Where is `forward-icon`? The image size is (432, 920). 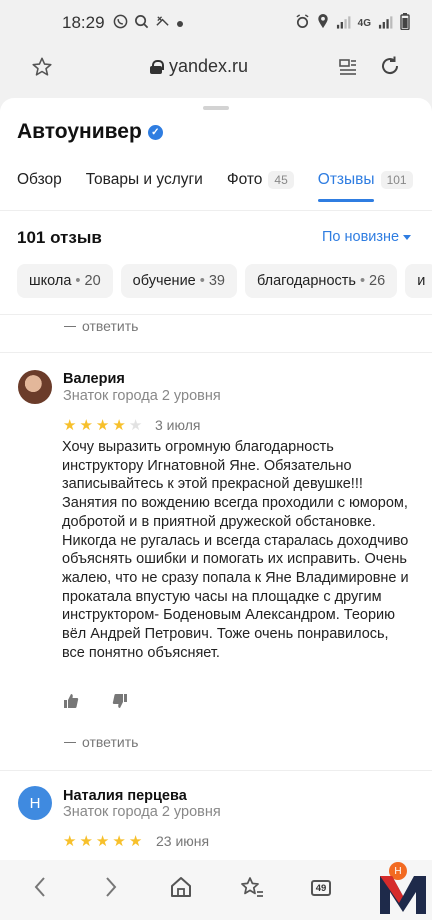
forward-icon is located at coordinates (111, 889).